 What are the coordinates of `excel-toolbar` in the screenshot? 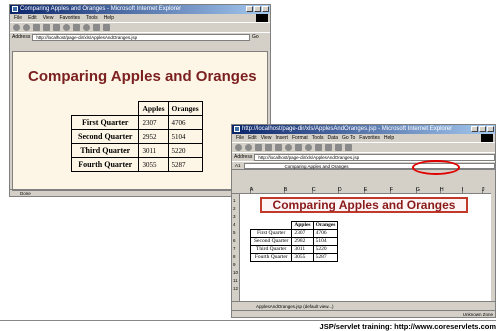 It's located at (363, 147).